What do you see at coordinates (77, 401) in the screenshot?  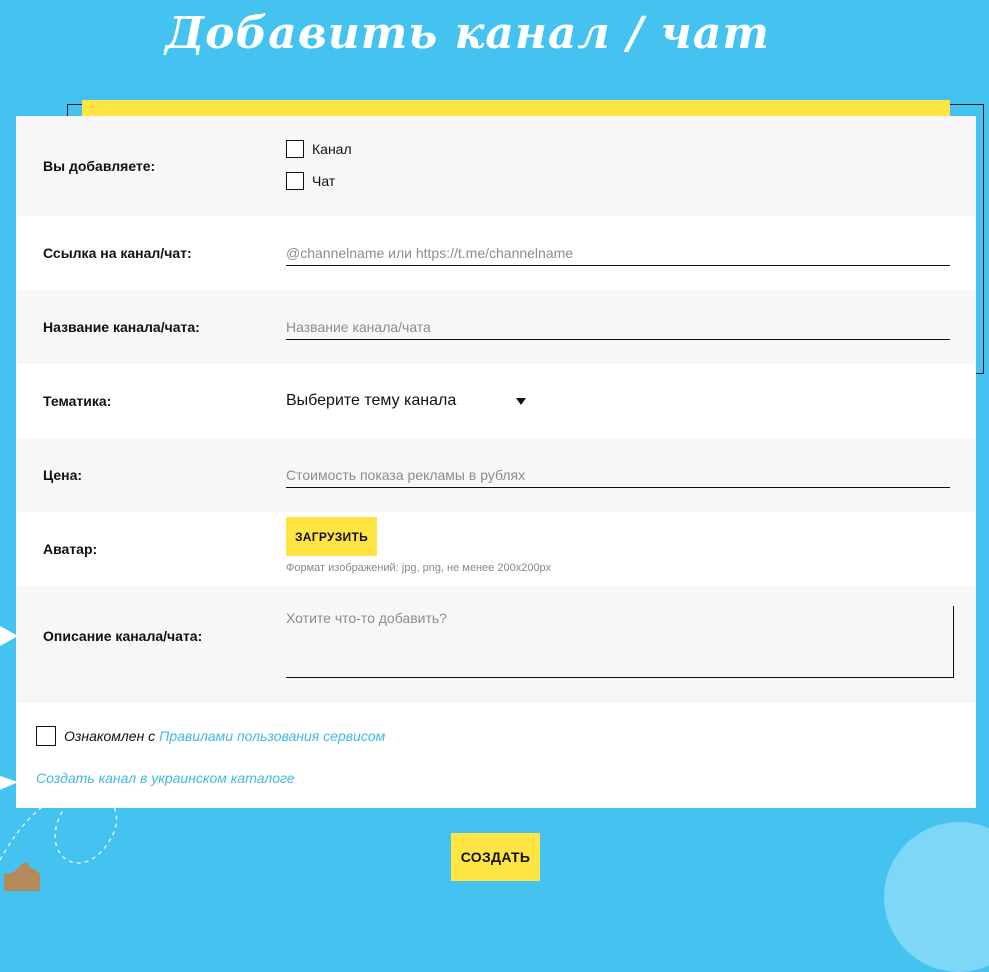 I see `topic-label: Тематика:` at bounding box center [77, 401].